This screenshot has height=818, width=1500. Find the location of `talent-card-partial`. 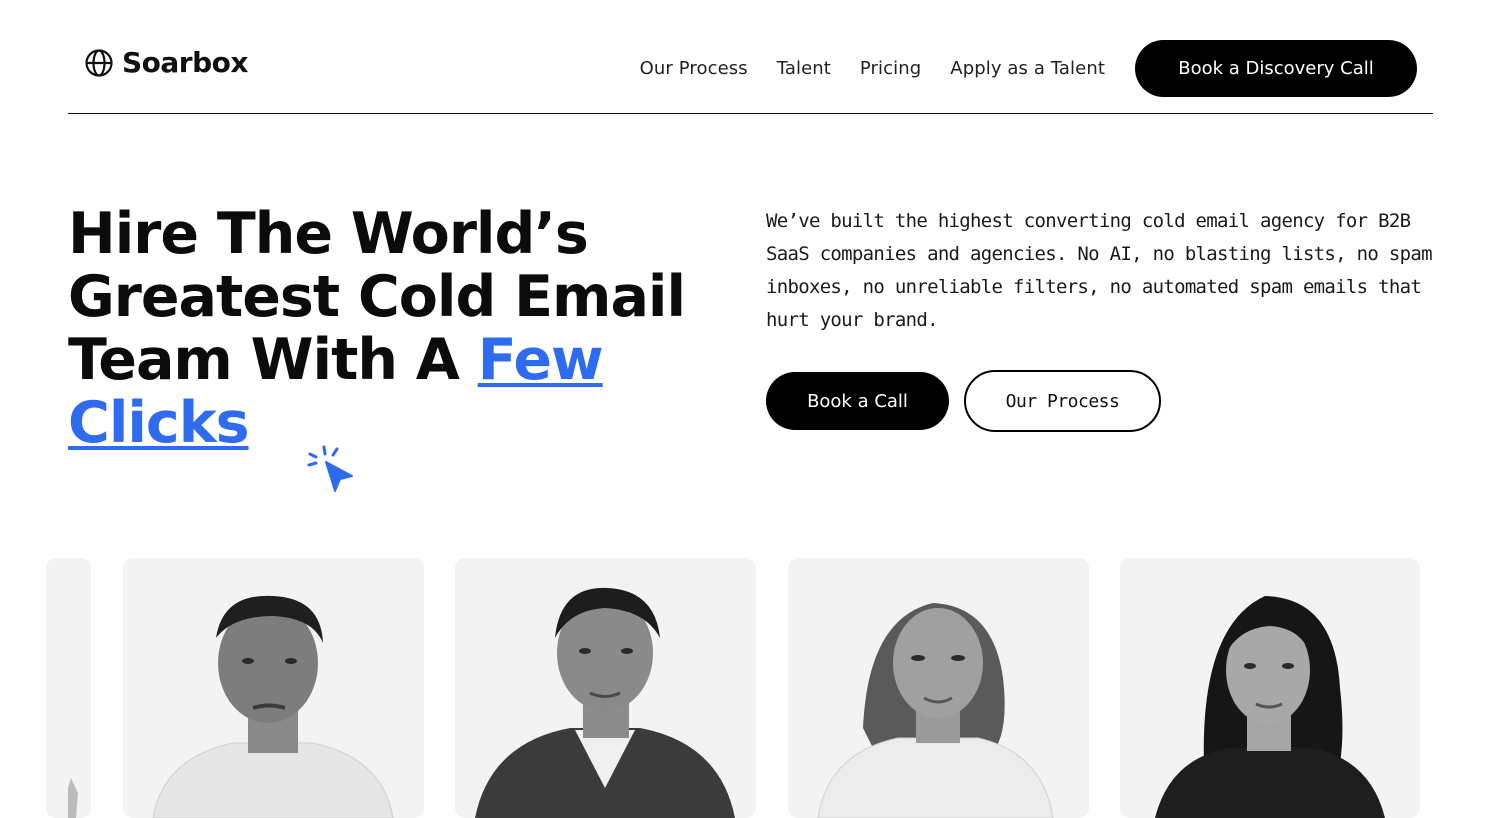

talent-card-partial is located at coordinates (68, 688).